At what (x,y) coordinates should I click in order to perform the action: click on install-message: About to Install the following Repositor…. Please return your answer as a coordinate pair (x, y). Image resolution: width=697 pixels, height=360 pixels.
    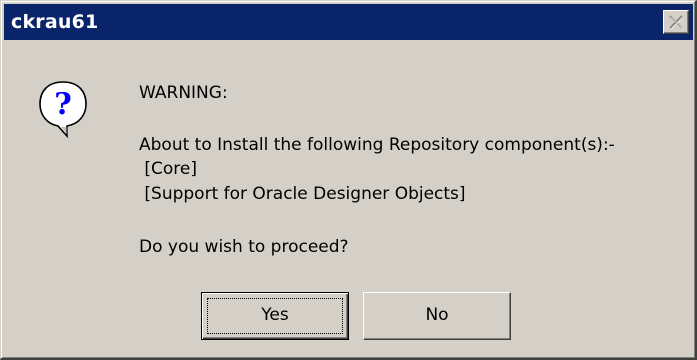
    Looking at the image, I should click on (377, 145).